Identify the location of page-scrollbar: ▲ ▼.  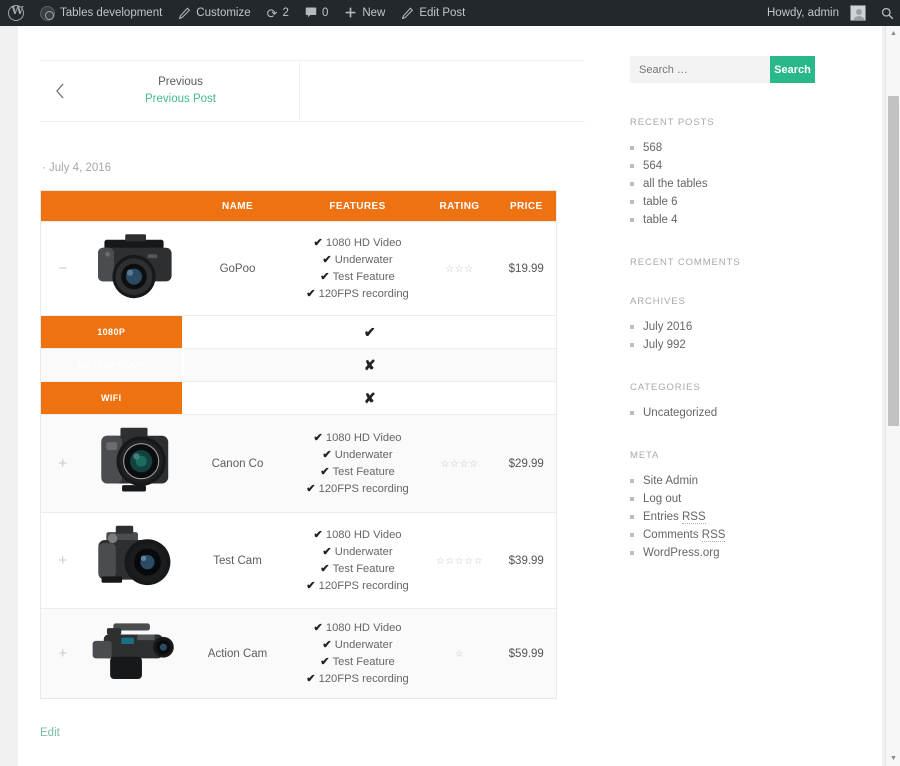
(892, 396).